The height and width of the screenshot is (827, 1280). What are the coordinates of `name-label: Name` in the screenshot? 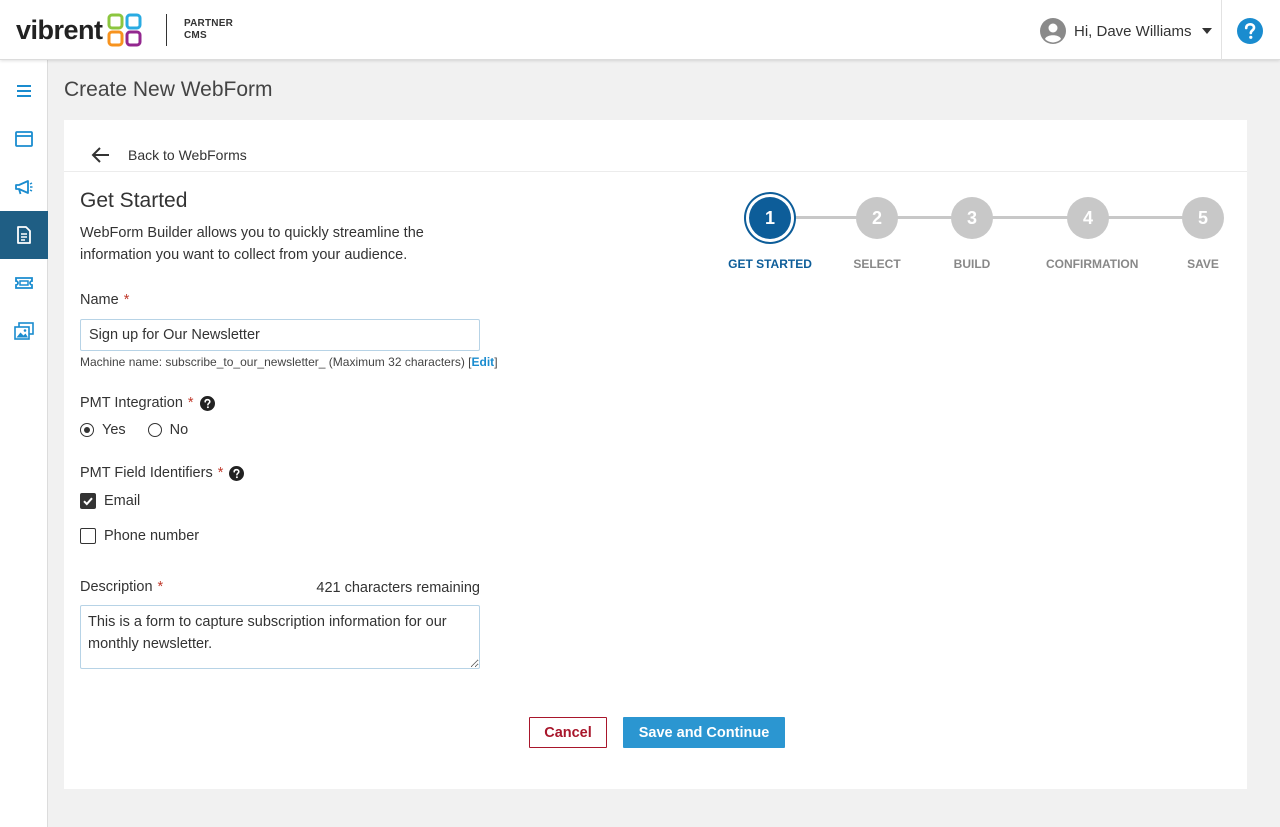 It's located at (99, 300).